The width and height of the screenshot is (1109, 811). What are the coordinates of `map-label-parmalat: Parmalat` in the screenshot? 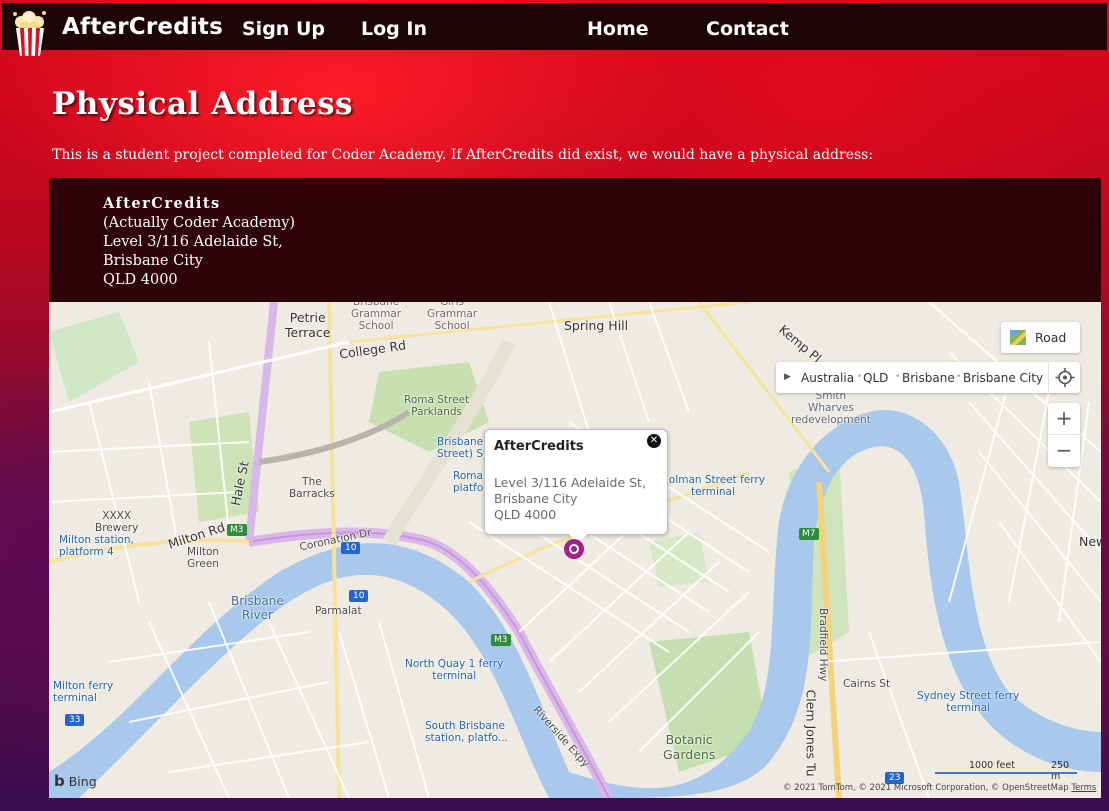 It's located at (338, 611).